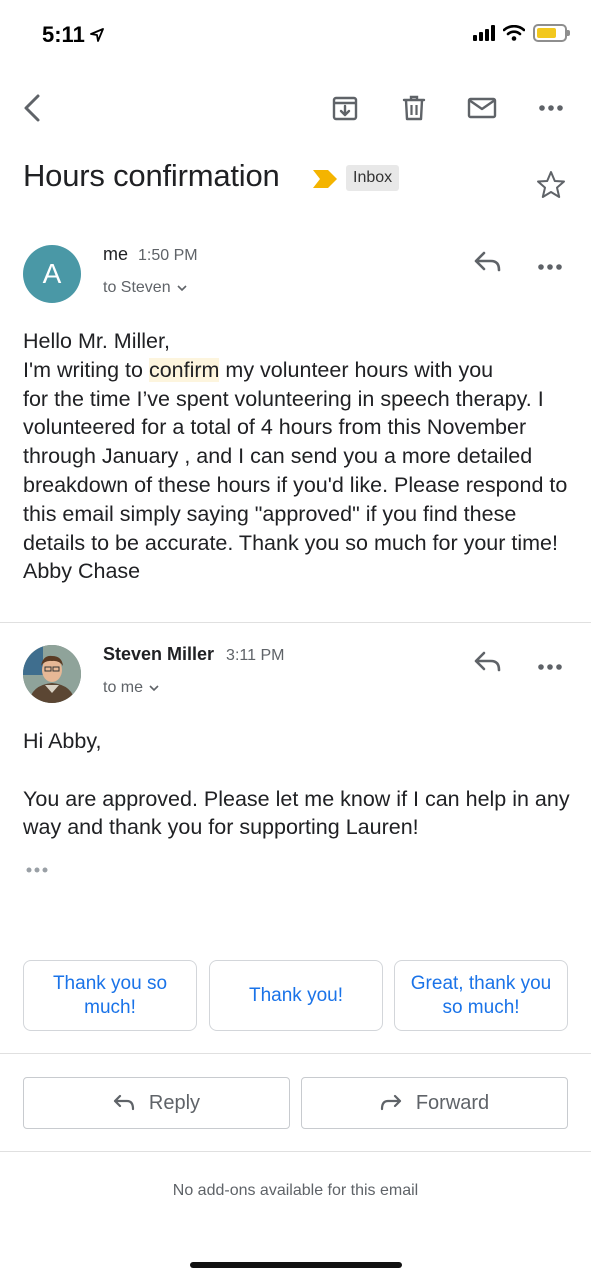 The height and width of the screenshot is (1280, 591). I want to click on mail-icon, so click(482, 108).